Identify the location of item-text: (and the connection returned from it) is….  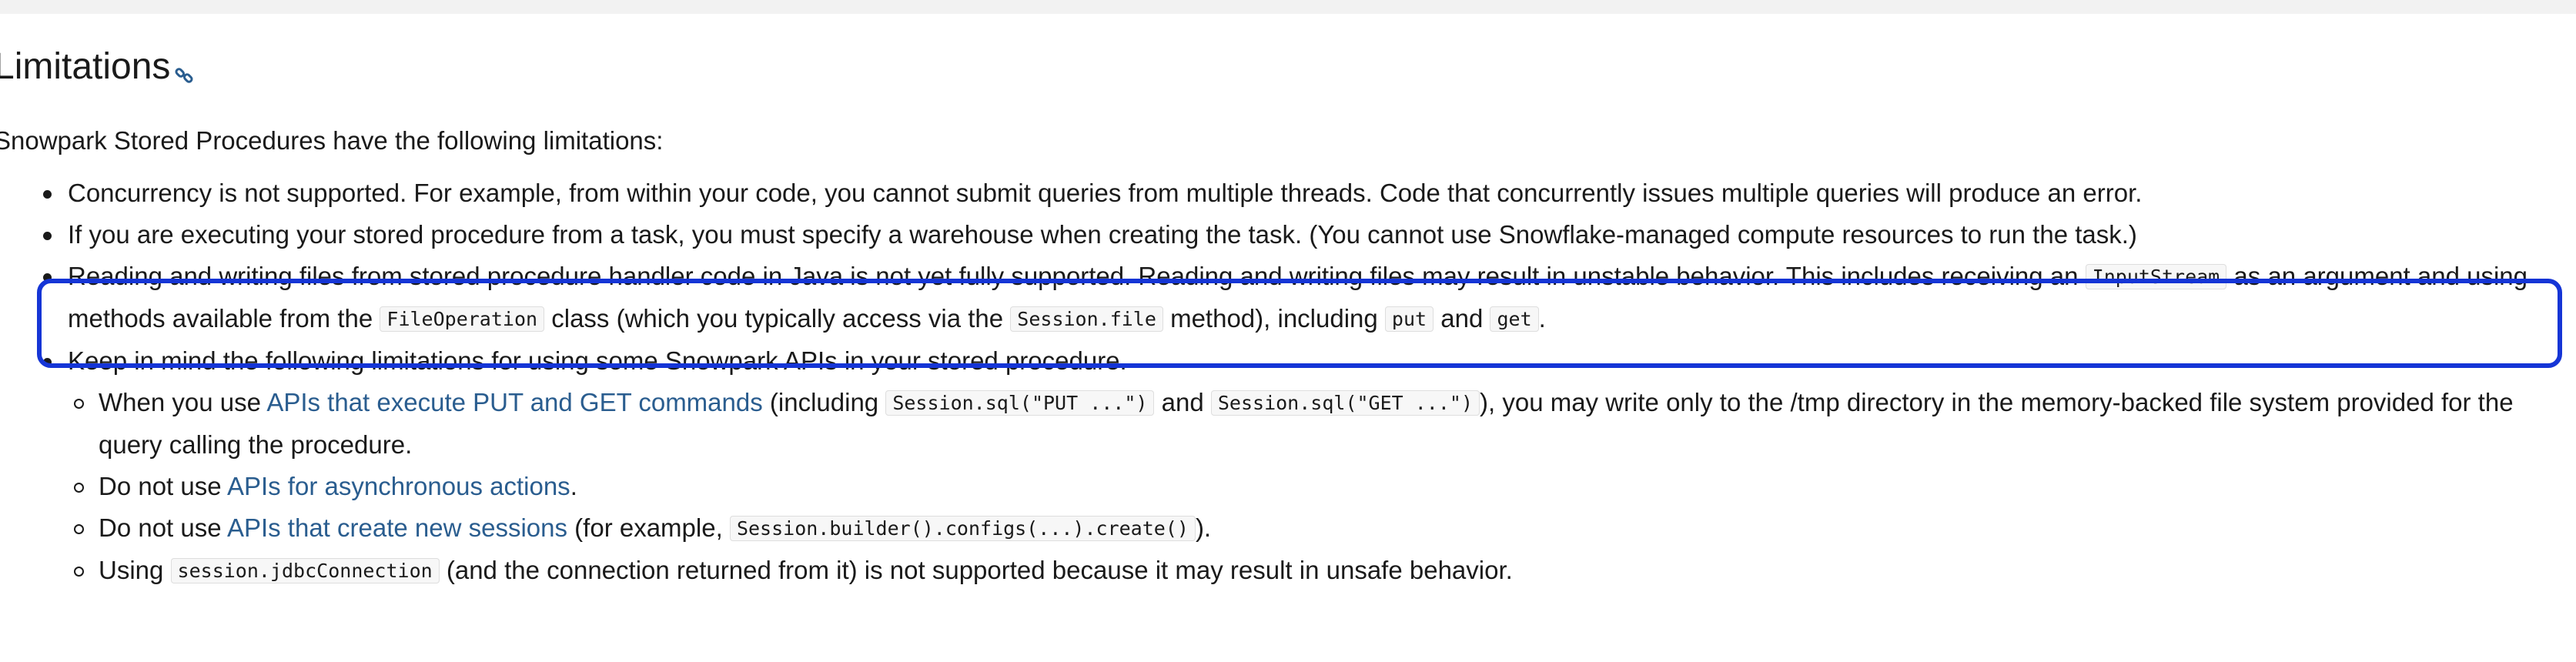
(976, 569).